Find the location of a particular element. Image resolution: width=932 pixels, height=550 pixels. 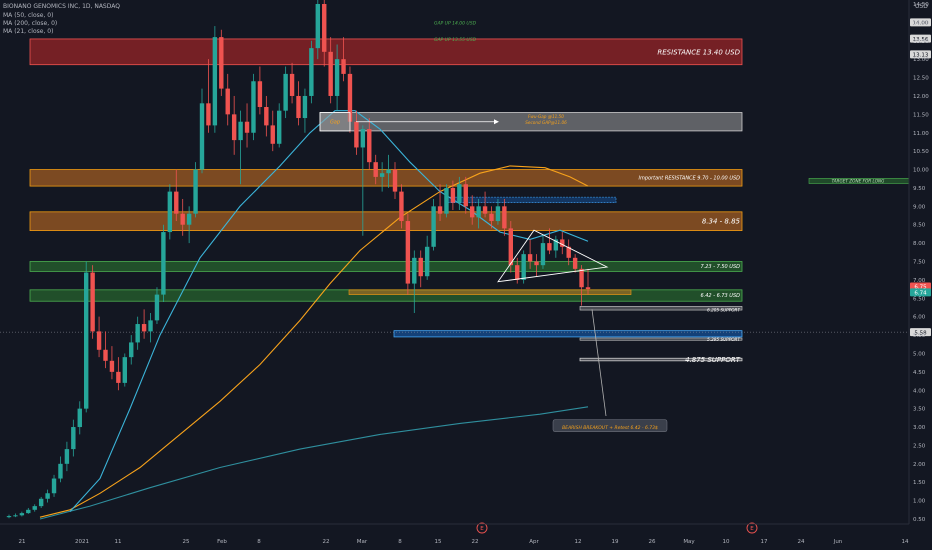

x-tick-label: 21 is located at coordinates (22, 542).